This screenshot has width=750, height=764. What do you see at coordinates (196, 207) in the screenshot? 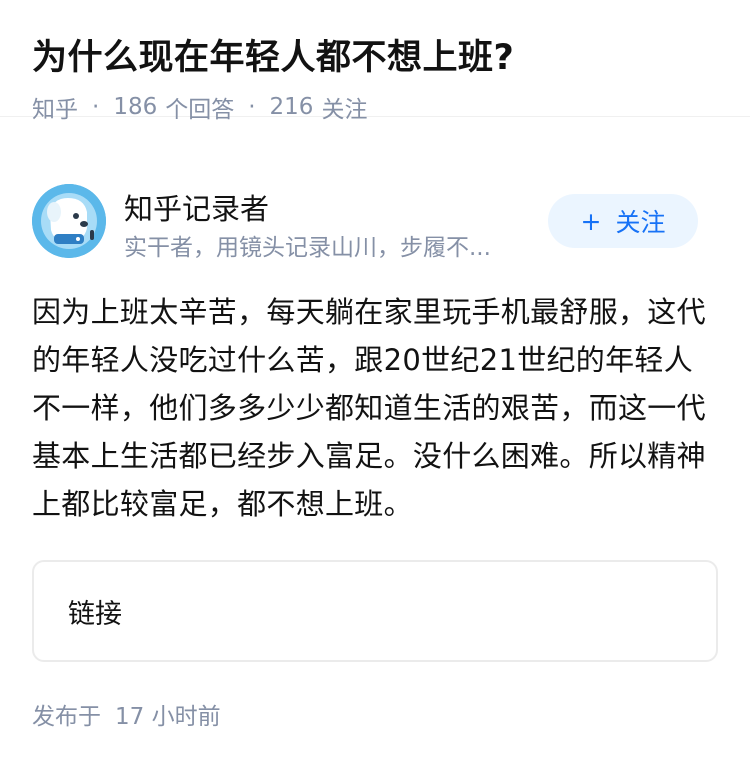
I see `author-name: 知乎记录者` at bounding box center [196, 207].